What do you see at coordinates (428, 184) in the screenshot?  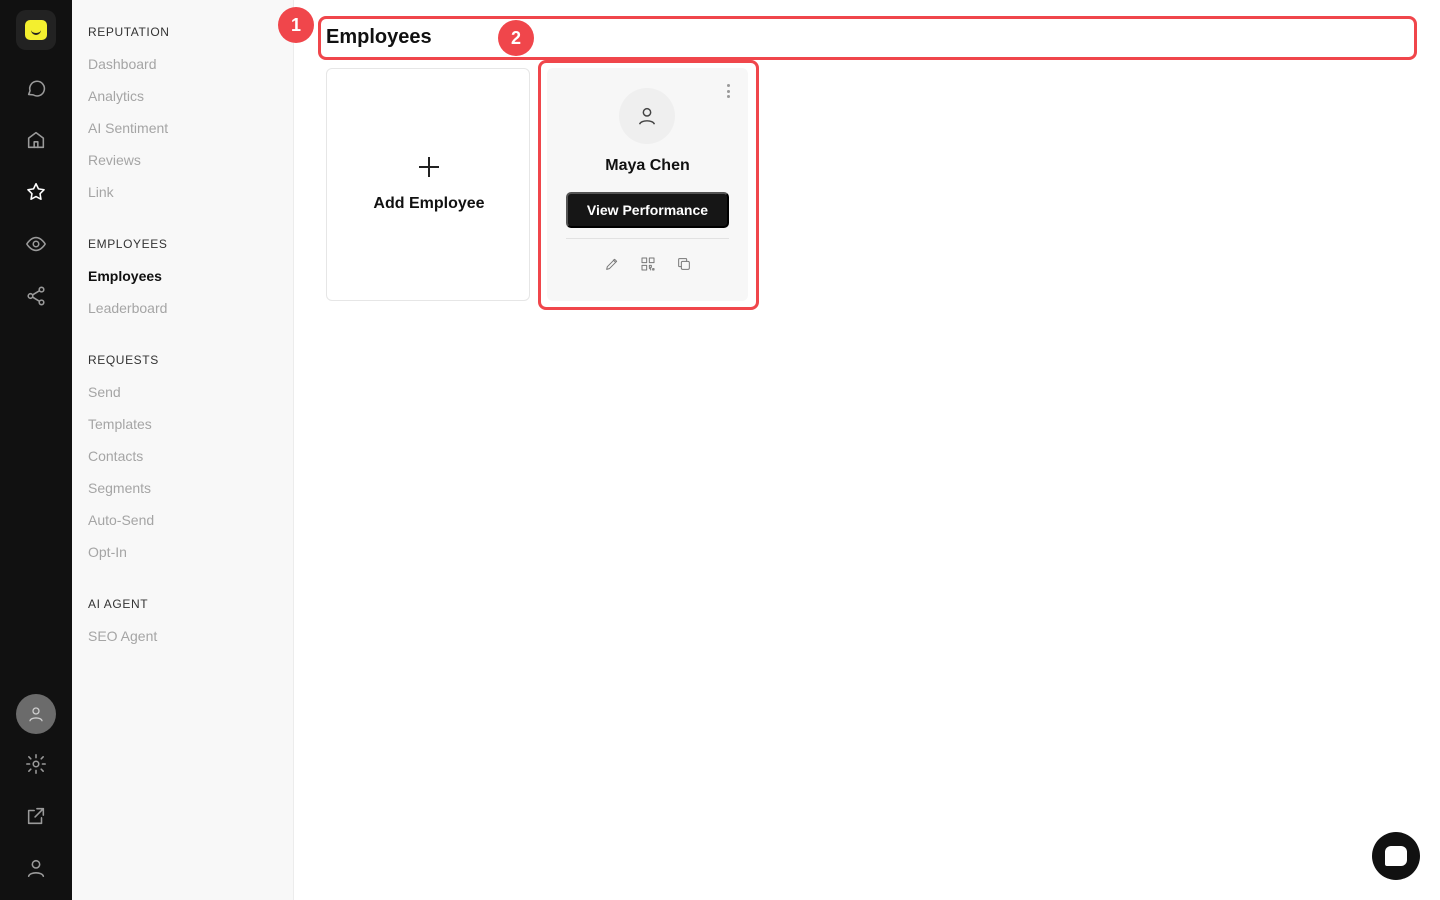 I see `add-employee-card: Add Employee` at bounding box center [428, 184].